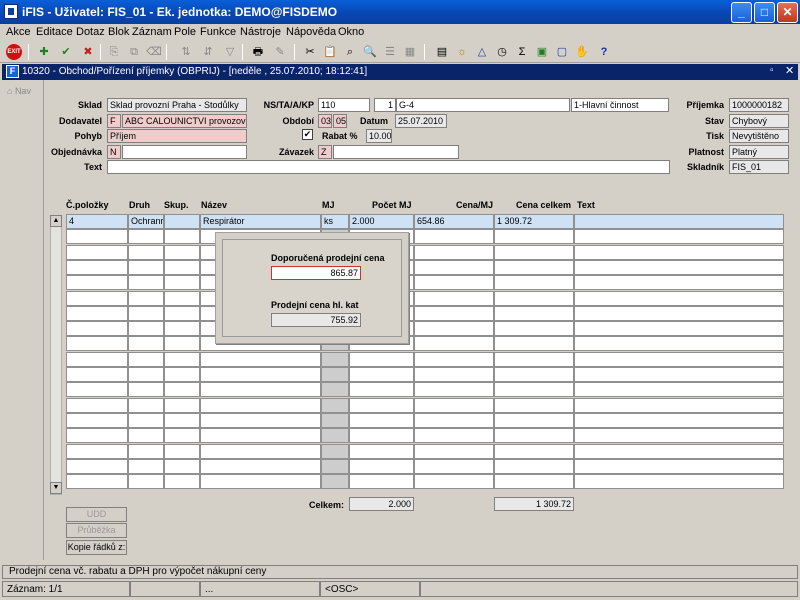 This screenshot has width=800, height=600. I want to click on help-context-icon: ✋, so click(582, 52).